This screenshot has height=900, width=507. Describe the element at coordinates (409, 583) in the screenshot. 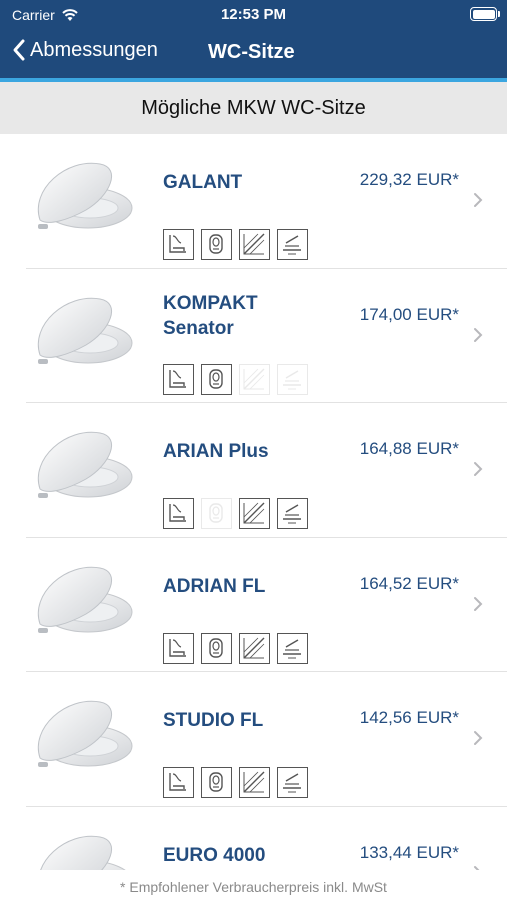

I see `product-price: 164,52 EUR*` at that location.